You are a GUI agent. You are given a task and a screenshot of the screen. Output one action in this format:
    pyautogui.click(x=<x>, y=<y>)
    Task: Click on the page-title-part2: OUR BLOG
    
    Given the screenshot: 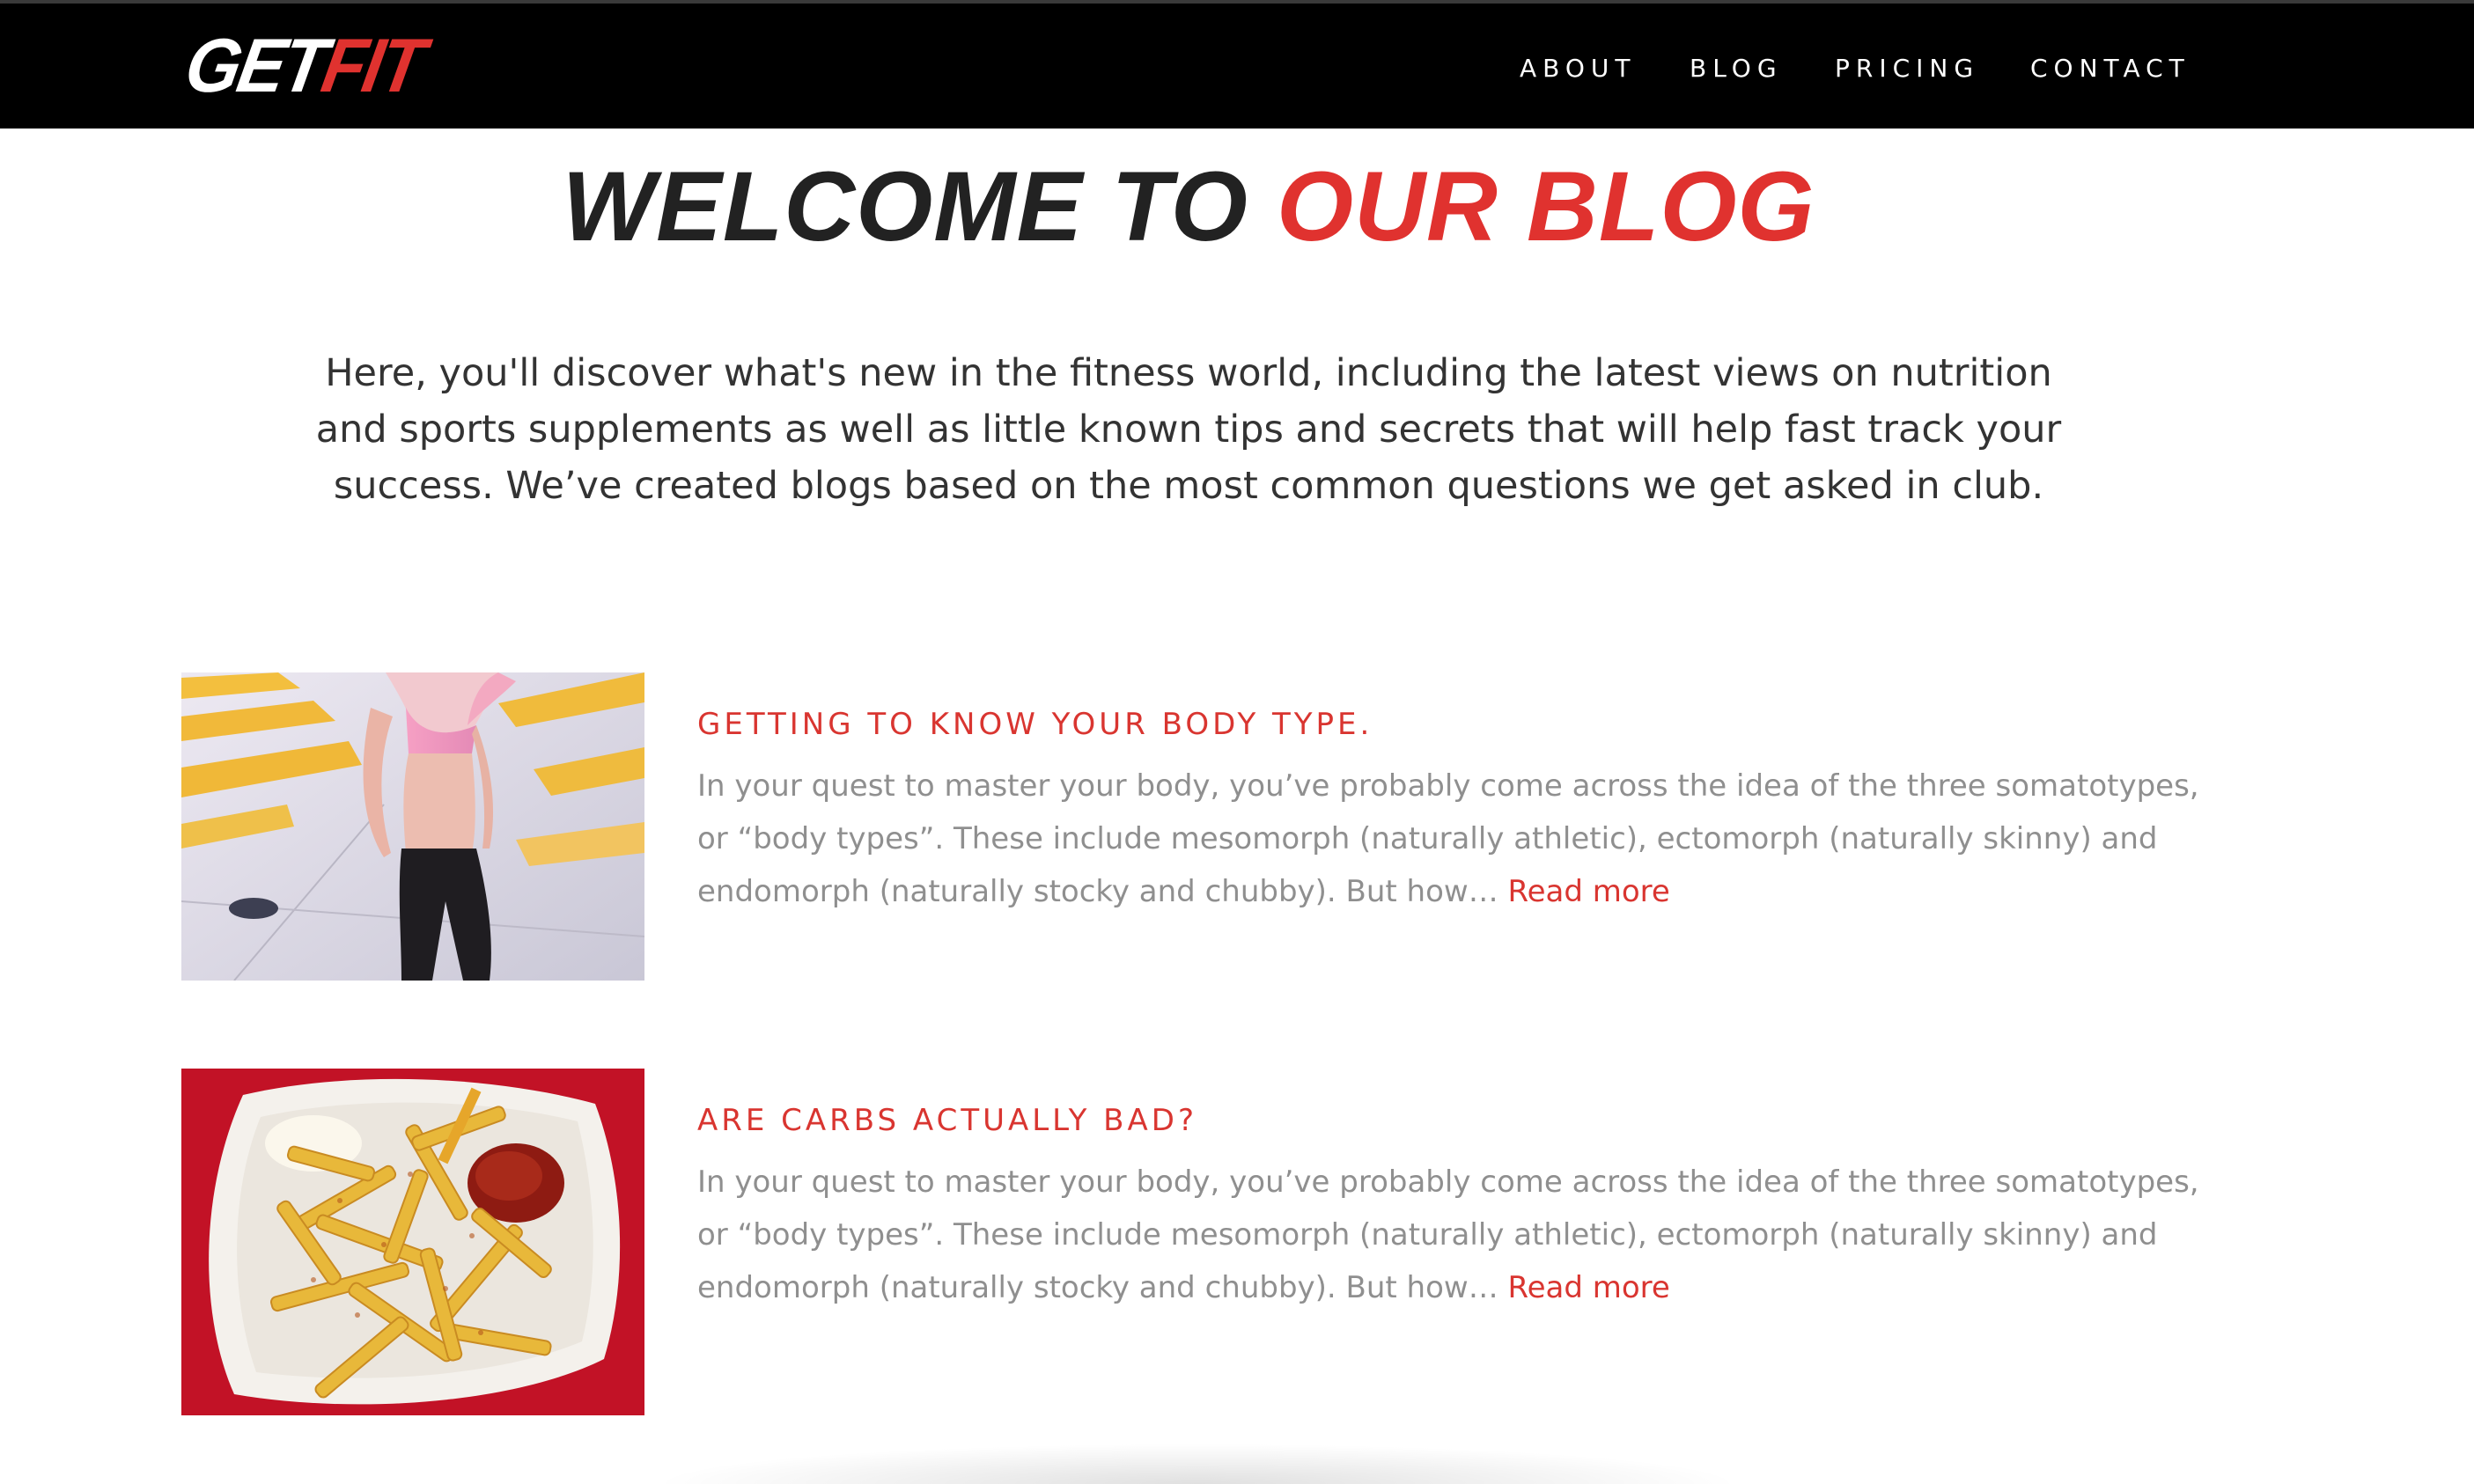 What is the action you would take?
    pyautogui.click(x=1546, y=206)
    